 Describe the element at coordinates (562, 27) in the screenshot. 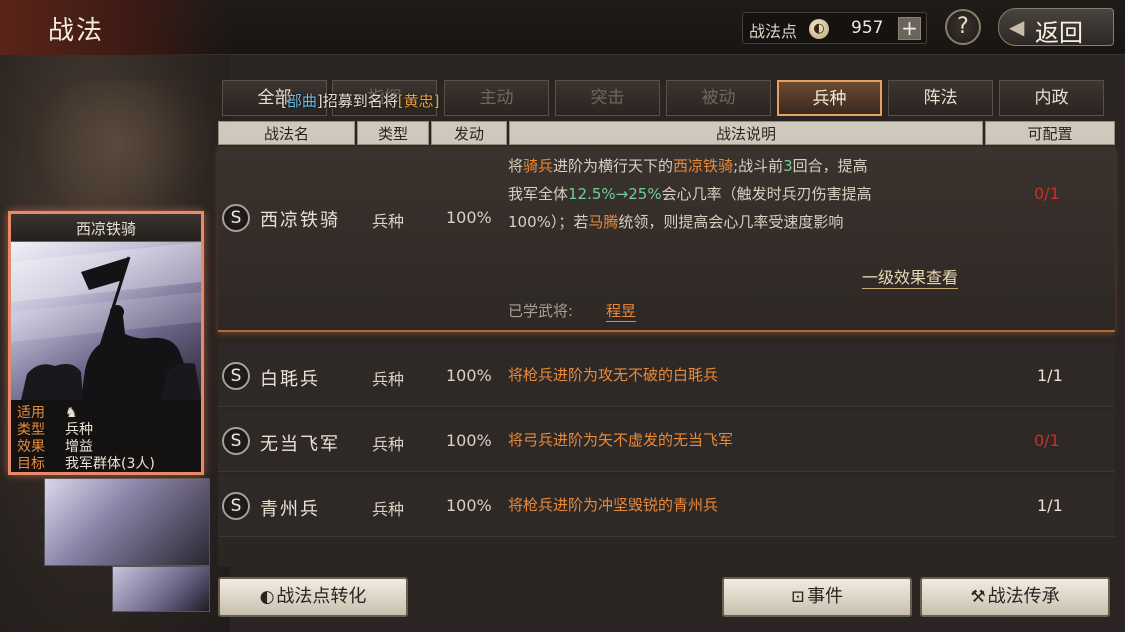

I see `top-bar: 战法 战法点 ◐ 957 + ? ◀ 返回` at that location.